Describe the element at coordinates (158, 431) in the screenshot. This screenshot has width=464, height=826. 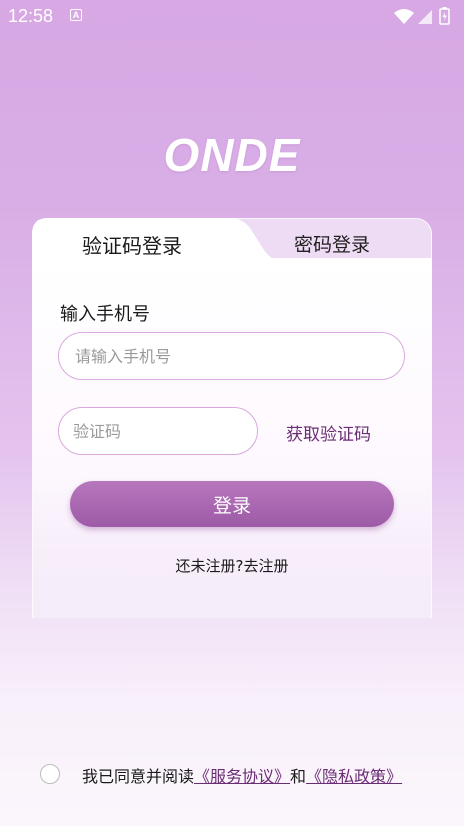
I see `verification-code-input` at that location.